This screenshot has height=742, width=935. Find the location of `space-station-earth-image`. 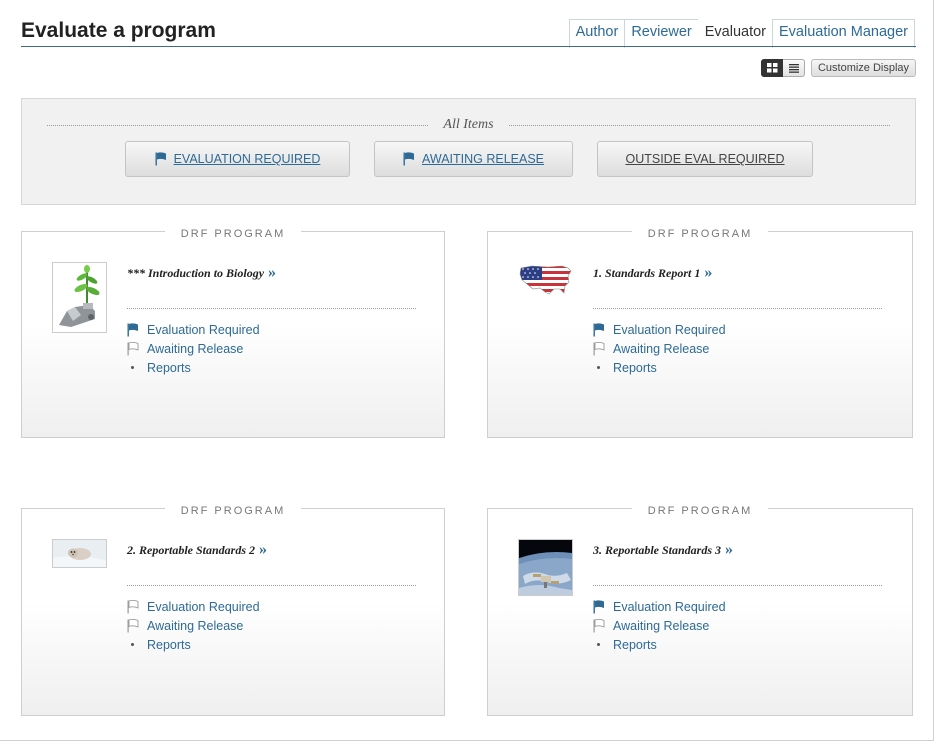

space-station-earth-image is located at coordinates (545, 567).